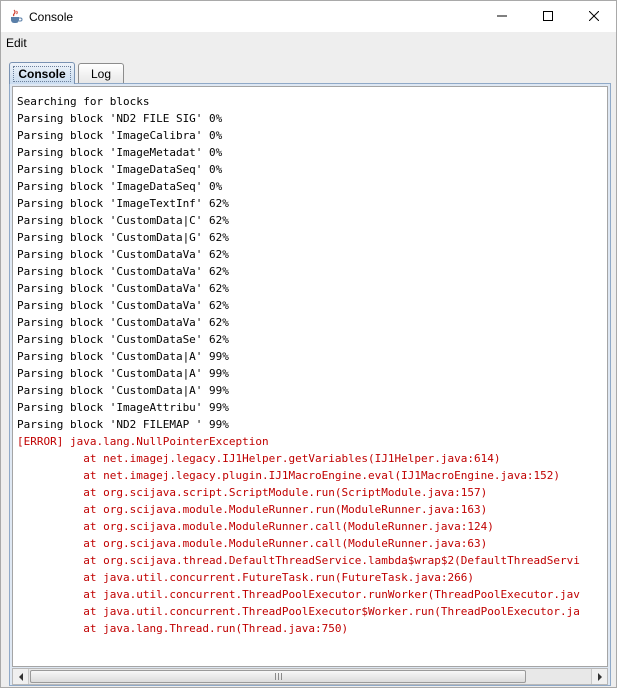  Describe the element at coordinates (83, 101) in the screenshot. I see `console-line: Searching for blocks` at that location.